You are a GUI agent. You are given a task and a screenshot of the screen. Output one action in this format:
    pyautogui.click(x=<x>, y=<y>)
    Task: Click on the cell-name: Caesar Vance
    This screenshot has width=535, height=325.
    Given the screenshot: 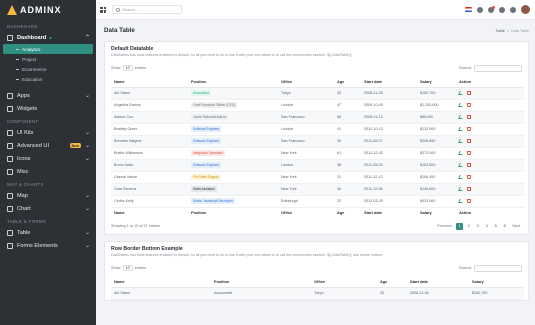 What is the action you would take?
    pyautogui.click(x=149, y=177)
    